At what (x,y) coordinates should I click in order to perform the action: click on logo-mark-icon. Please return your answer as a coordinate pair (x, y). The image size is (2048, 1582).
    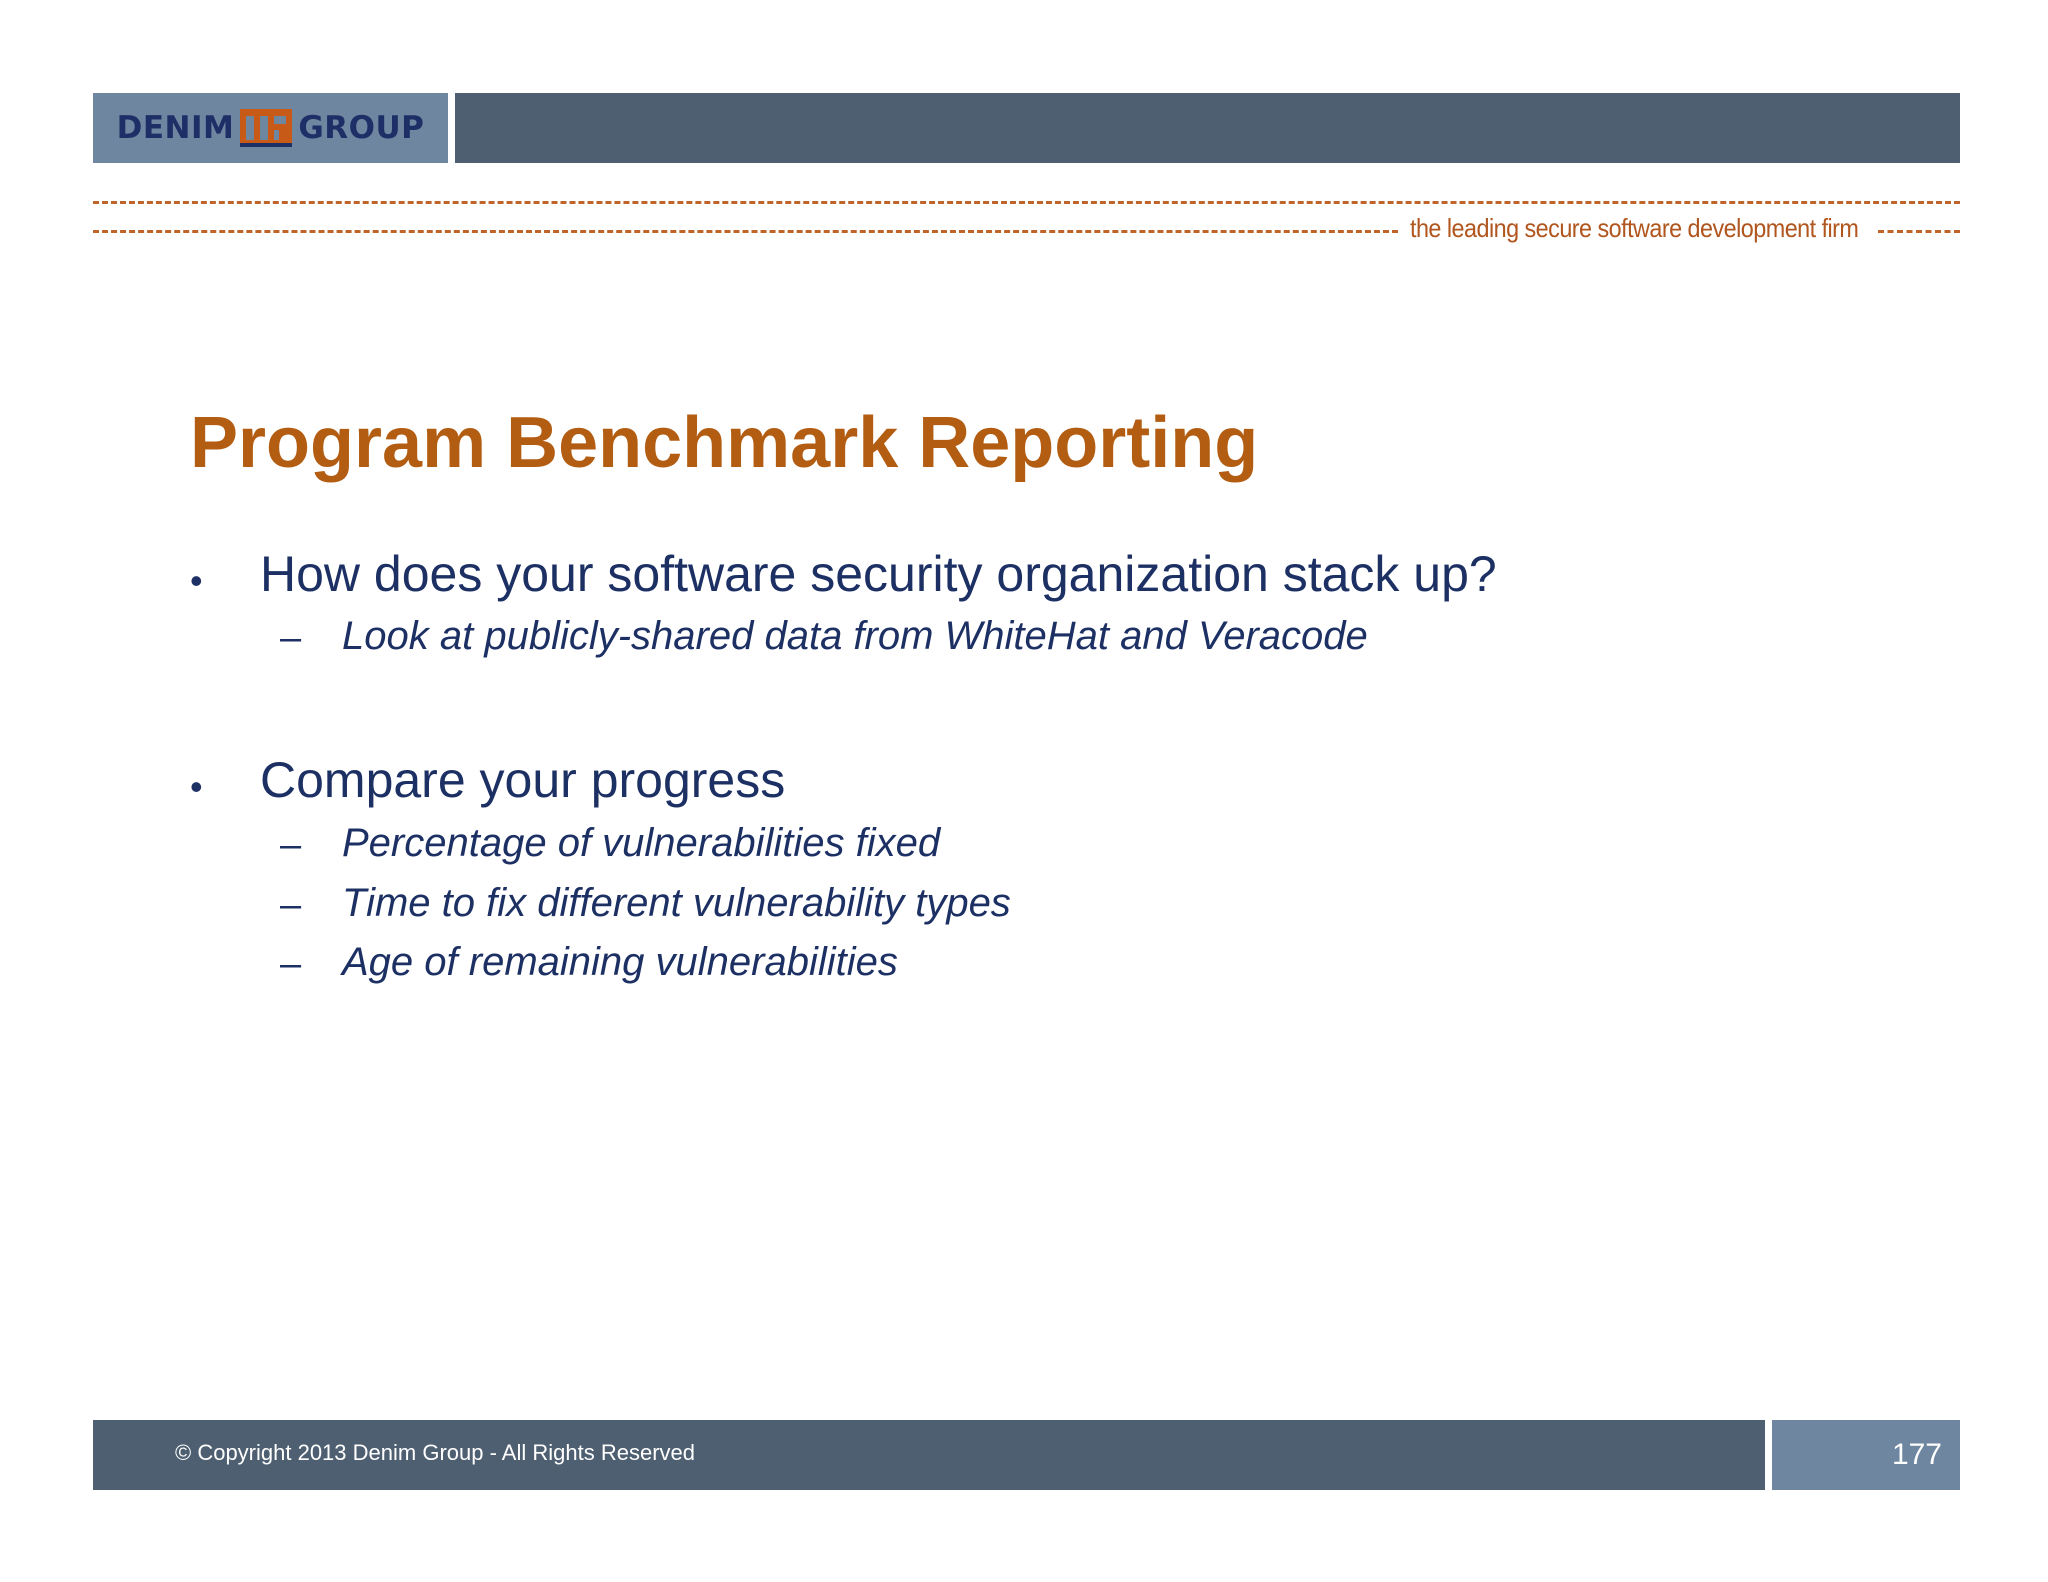
    Looking at the image, I should click on (266, 128).